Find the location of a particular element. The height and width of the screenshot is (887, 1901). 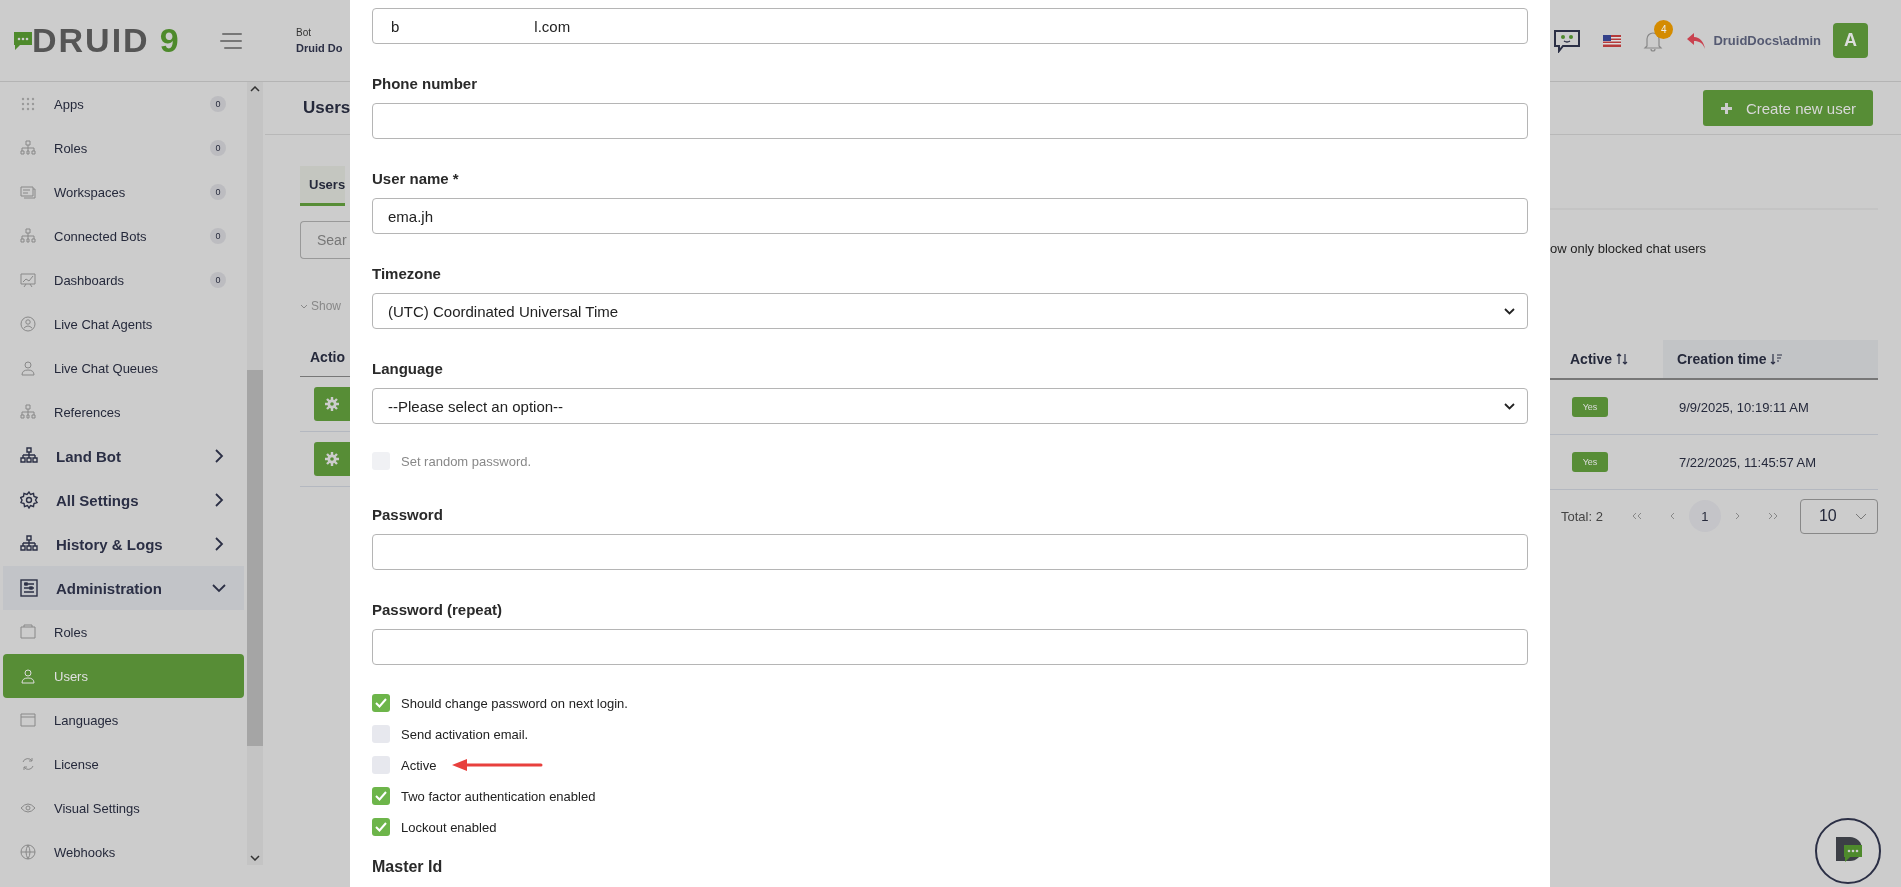

sliders-icon is located at coordinates (29, 588).